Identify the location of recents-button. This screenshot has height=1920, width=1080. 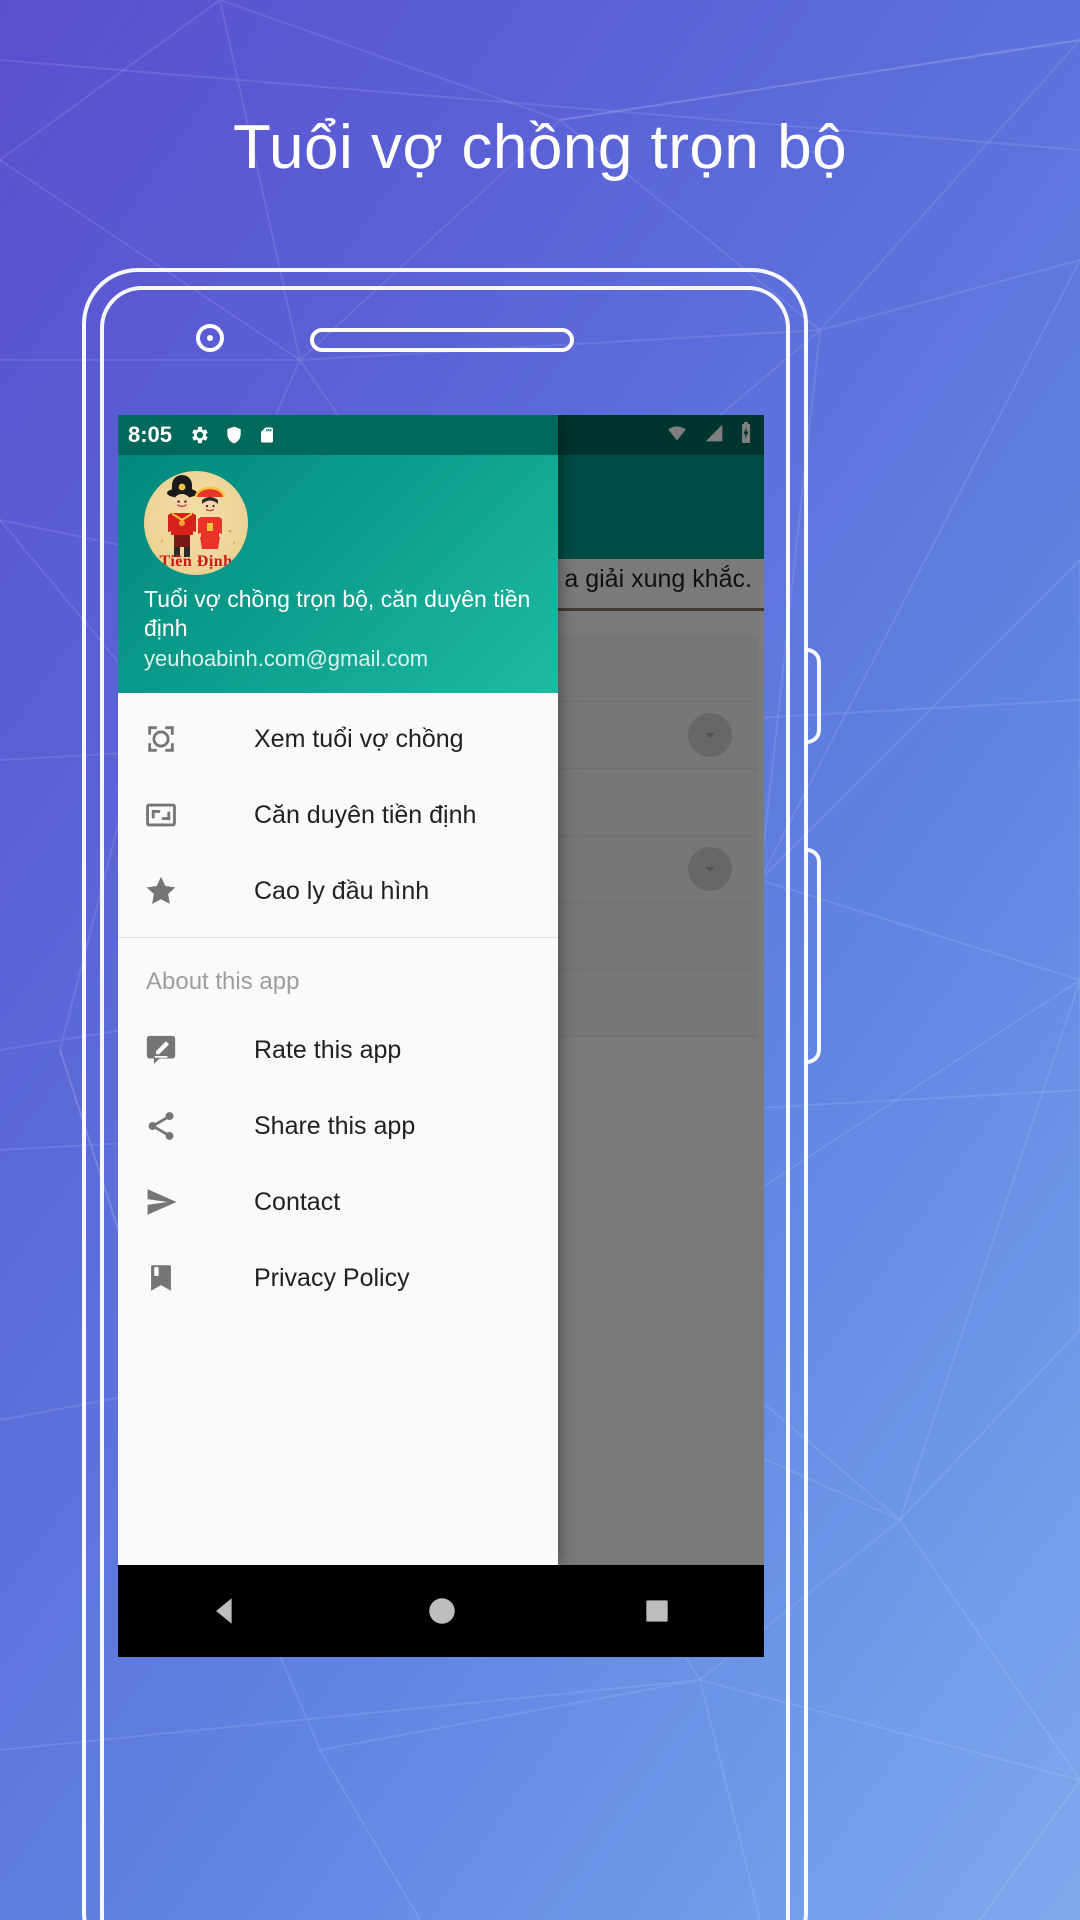
(657, 1611).